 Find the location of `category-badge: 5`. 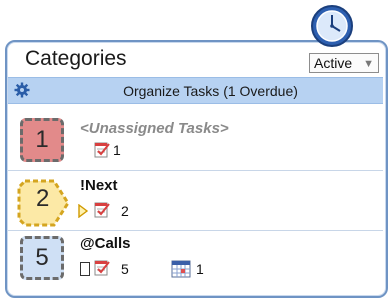

category-badge: 5 is located at coordinates (42, 258).